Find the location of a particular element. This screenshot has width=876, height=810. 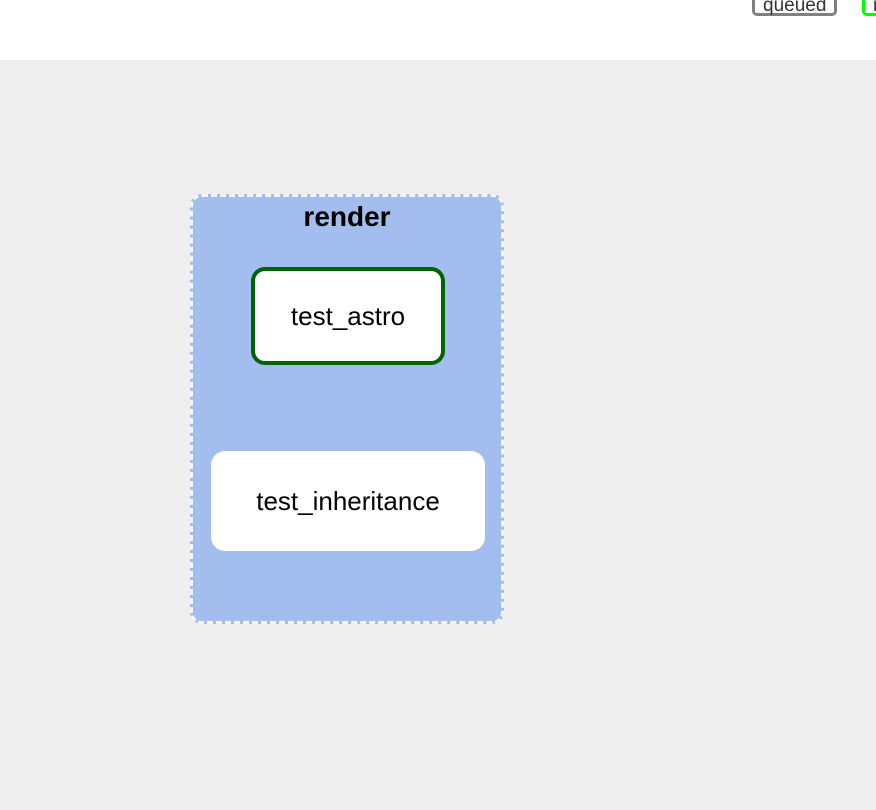

task-node-test-astro: test_astro is located at coordinates (348, 316).